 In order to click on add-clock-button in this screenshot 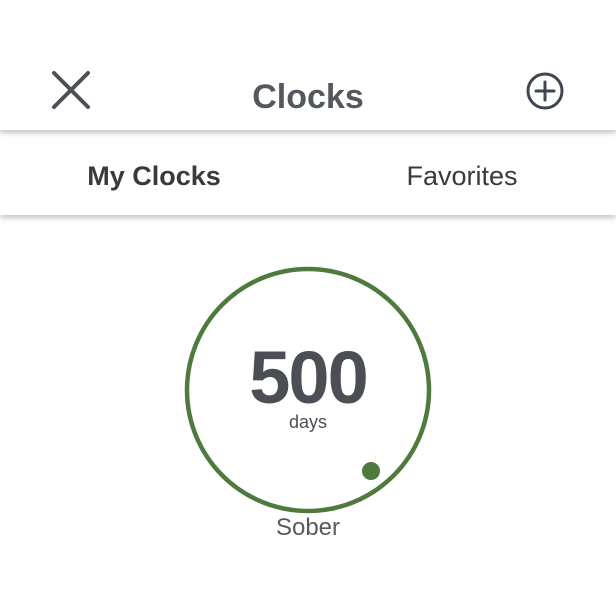, I will do `click(545, 91)`.